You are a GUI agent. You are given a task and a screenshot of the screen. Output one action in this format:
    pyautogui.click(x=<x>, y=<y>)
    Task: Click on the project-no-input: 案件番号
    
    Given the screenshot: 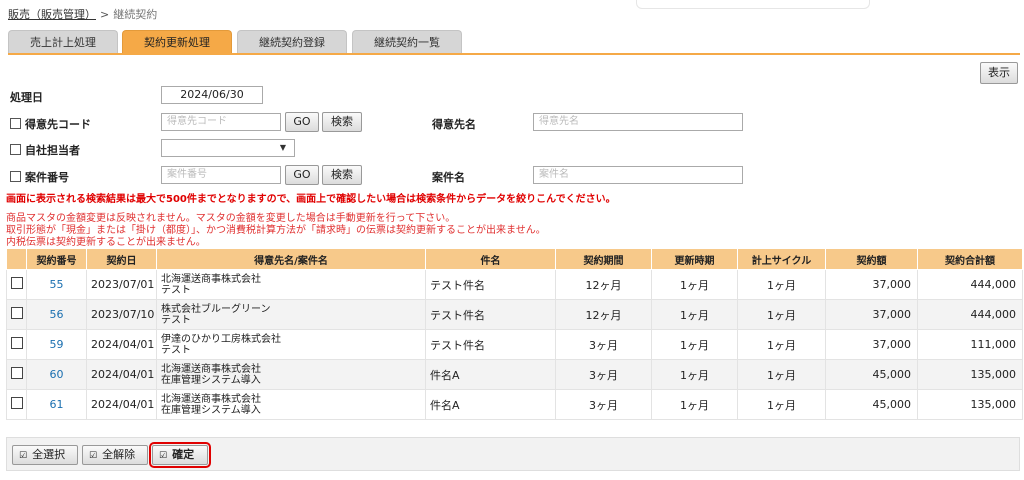 What is the action you would take?
    pyautogui.click(x=221, y=175)
    